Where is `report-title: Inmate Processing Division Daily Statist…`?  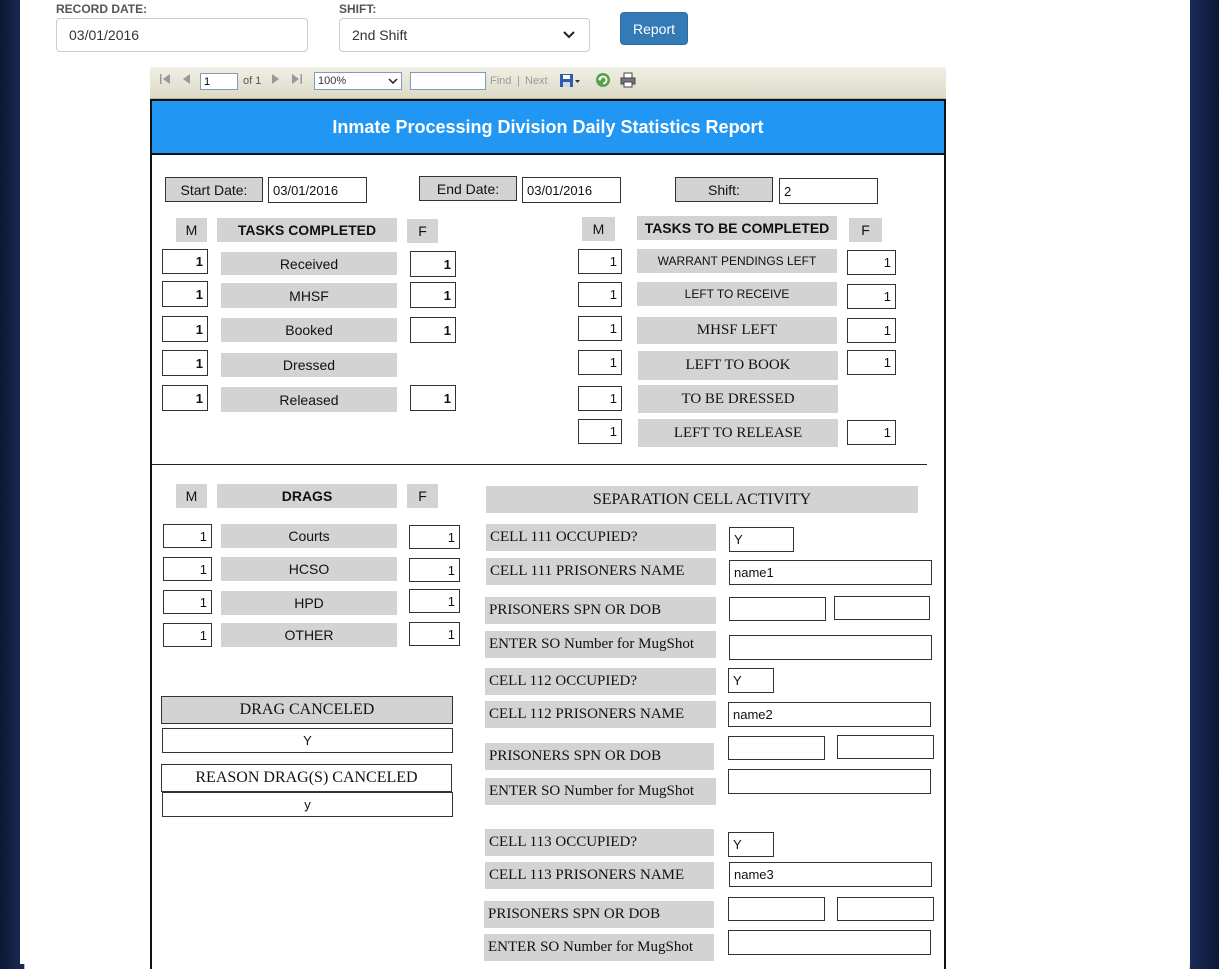
report-title: Inmate Processing Division Daily Statist… is located at coordinates (548, 127).